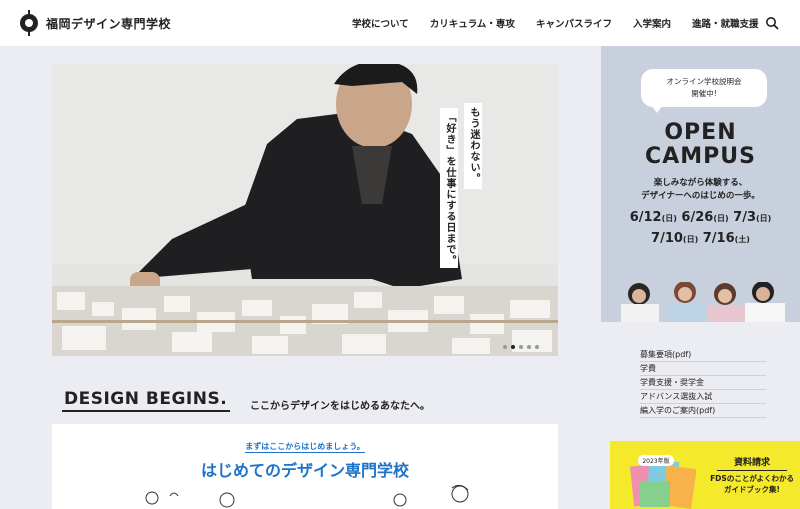  I want to click on date: 6/26, so click(697, 217).